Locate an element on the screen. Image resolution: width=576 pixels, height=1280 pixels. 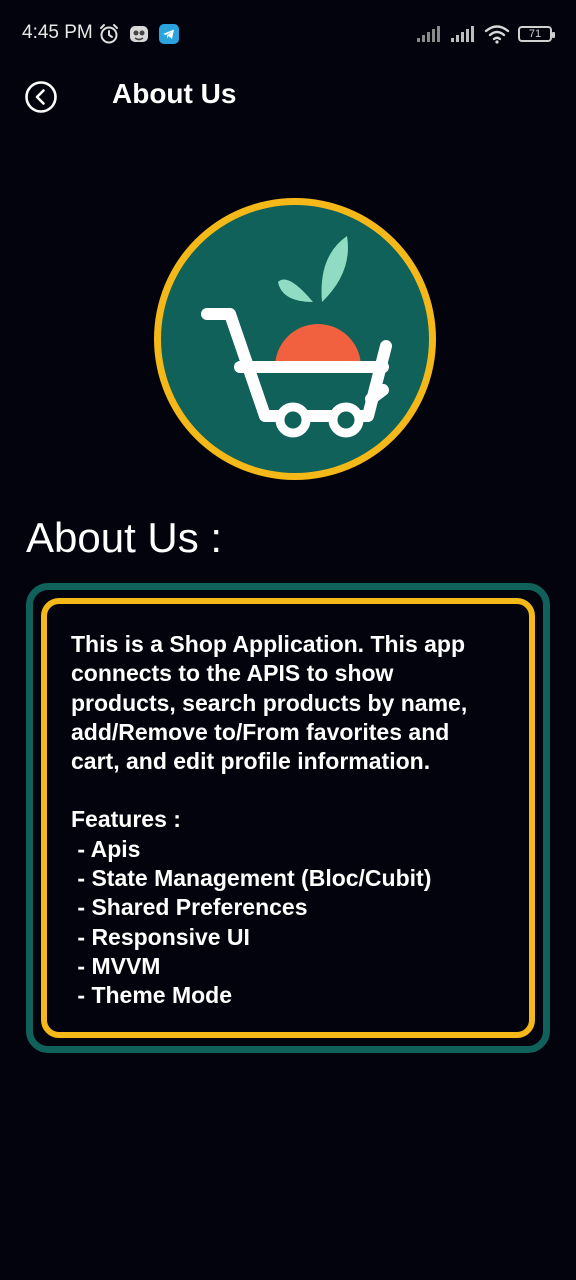
shopping-cart-carrot-logo is located at coordinates (295, 339).